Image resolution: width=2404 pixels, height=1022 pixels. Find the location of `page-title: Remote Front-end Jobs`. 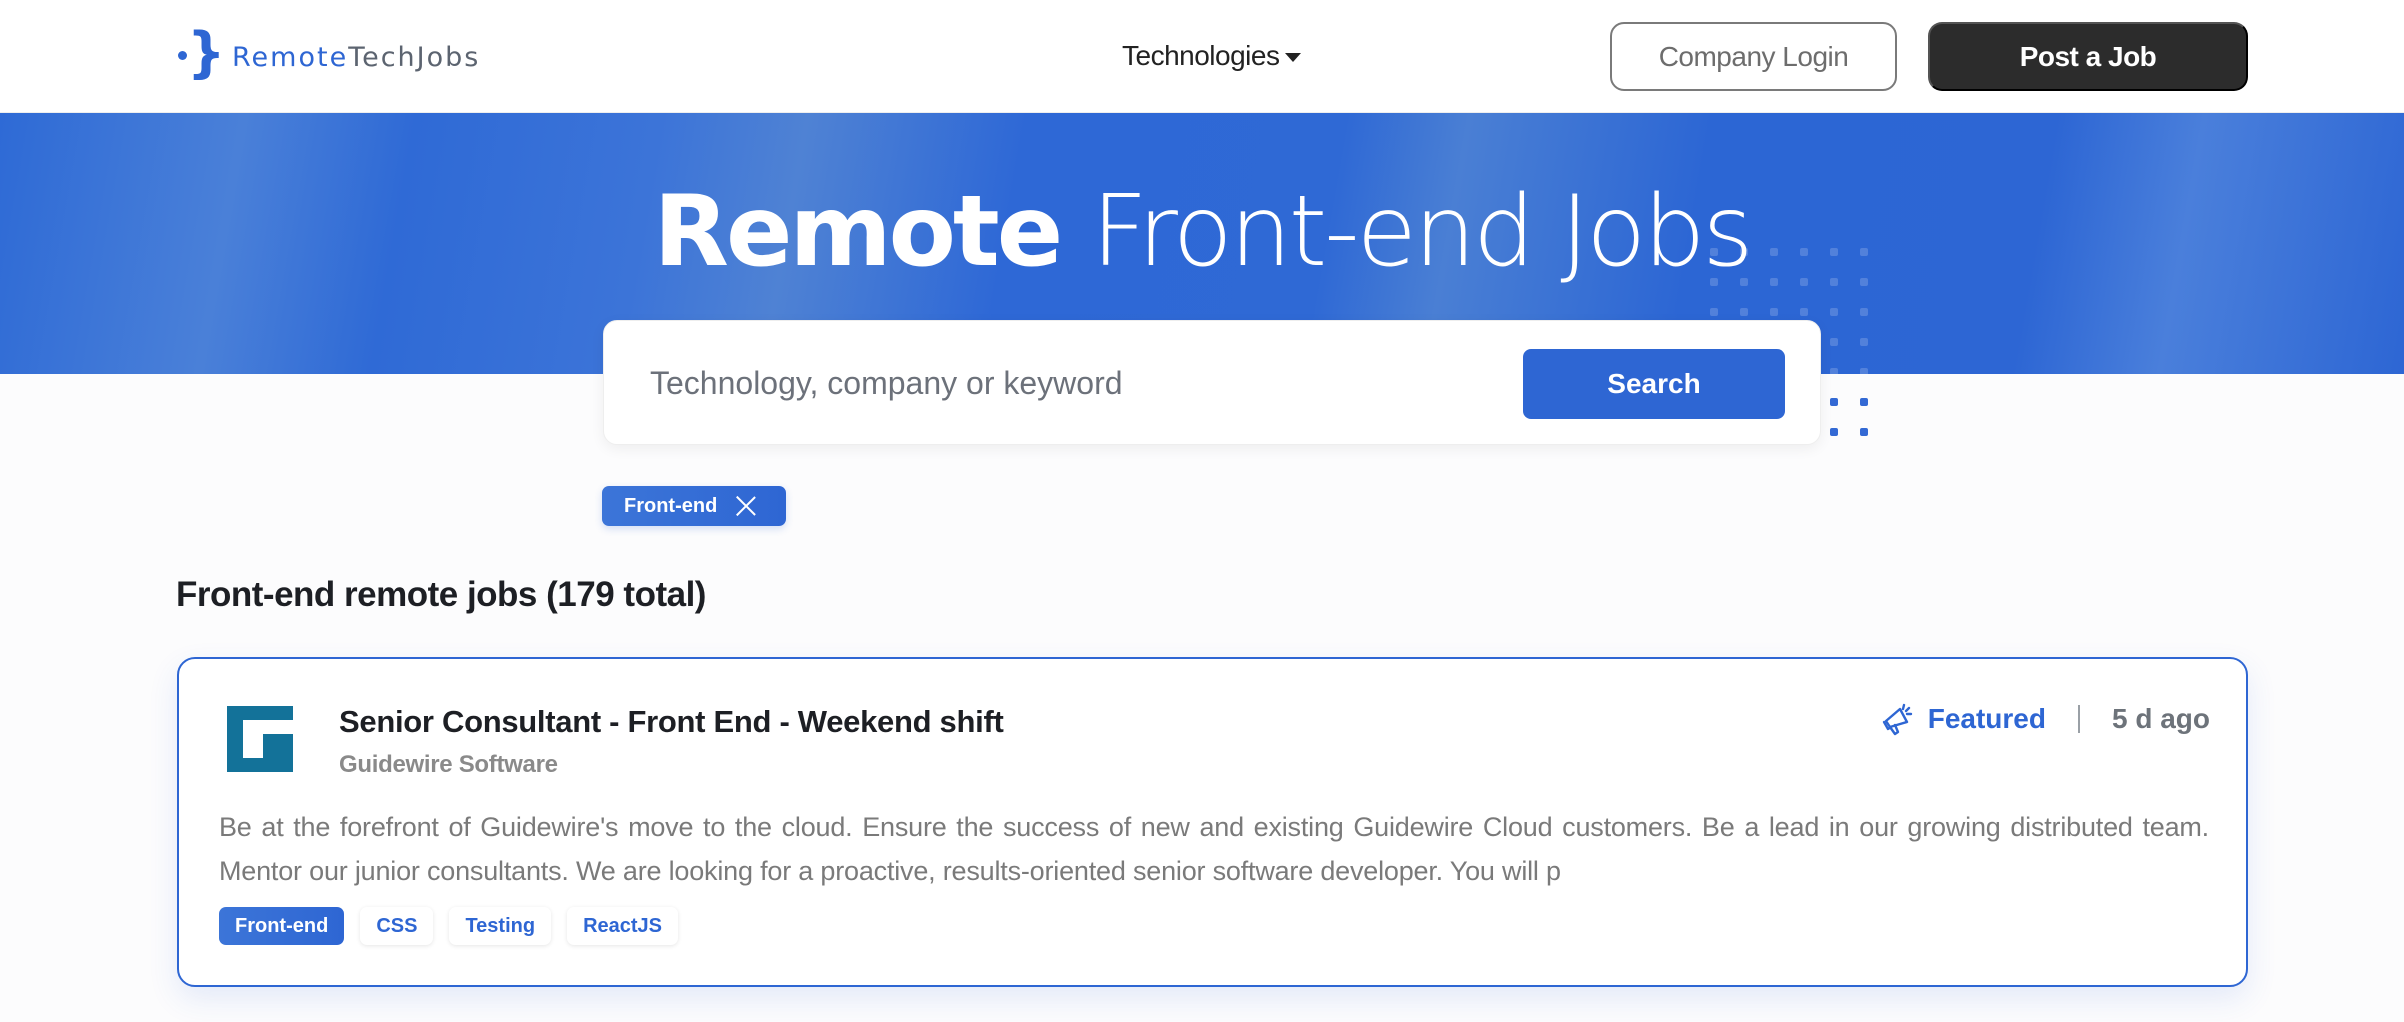

page-title: Remote Front-end Jobs is located at coordinates (1202, 232).